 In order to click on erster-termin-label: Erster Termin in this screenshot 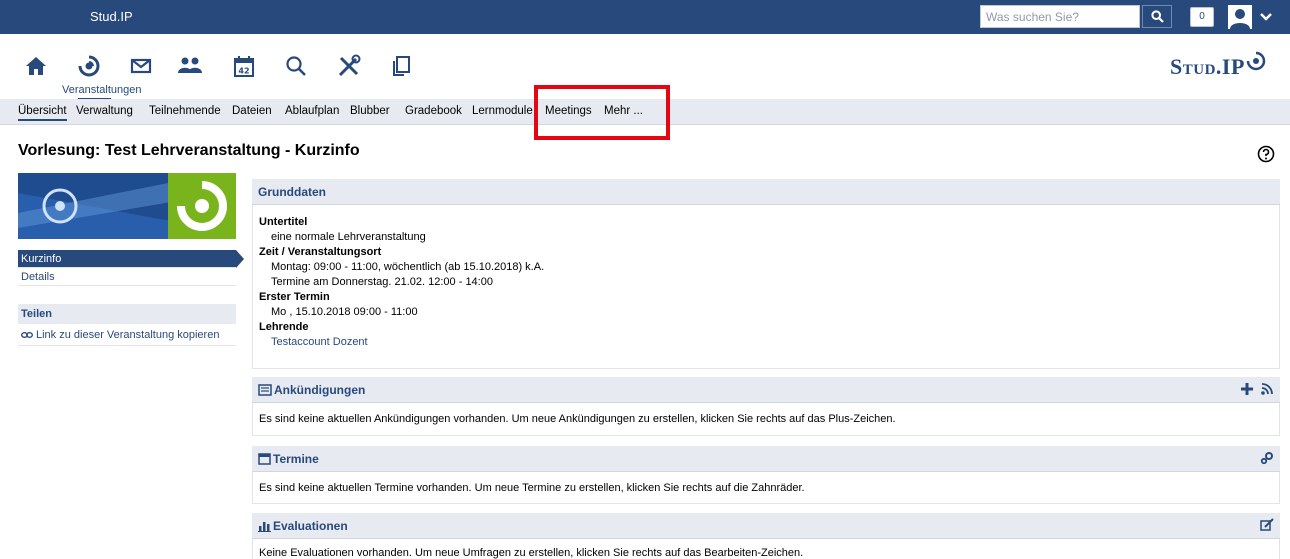, I will do `click(294, 297)`.